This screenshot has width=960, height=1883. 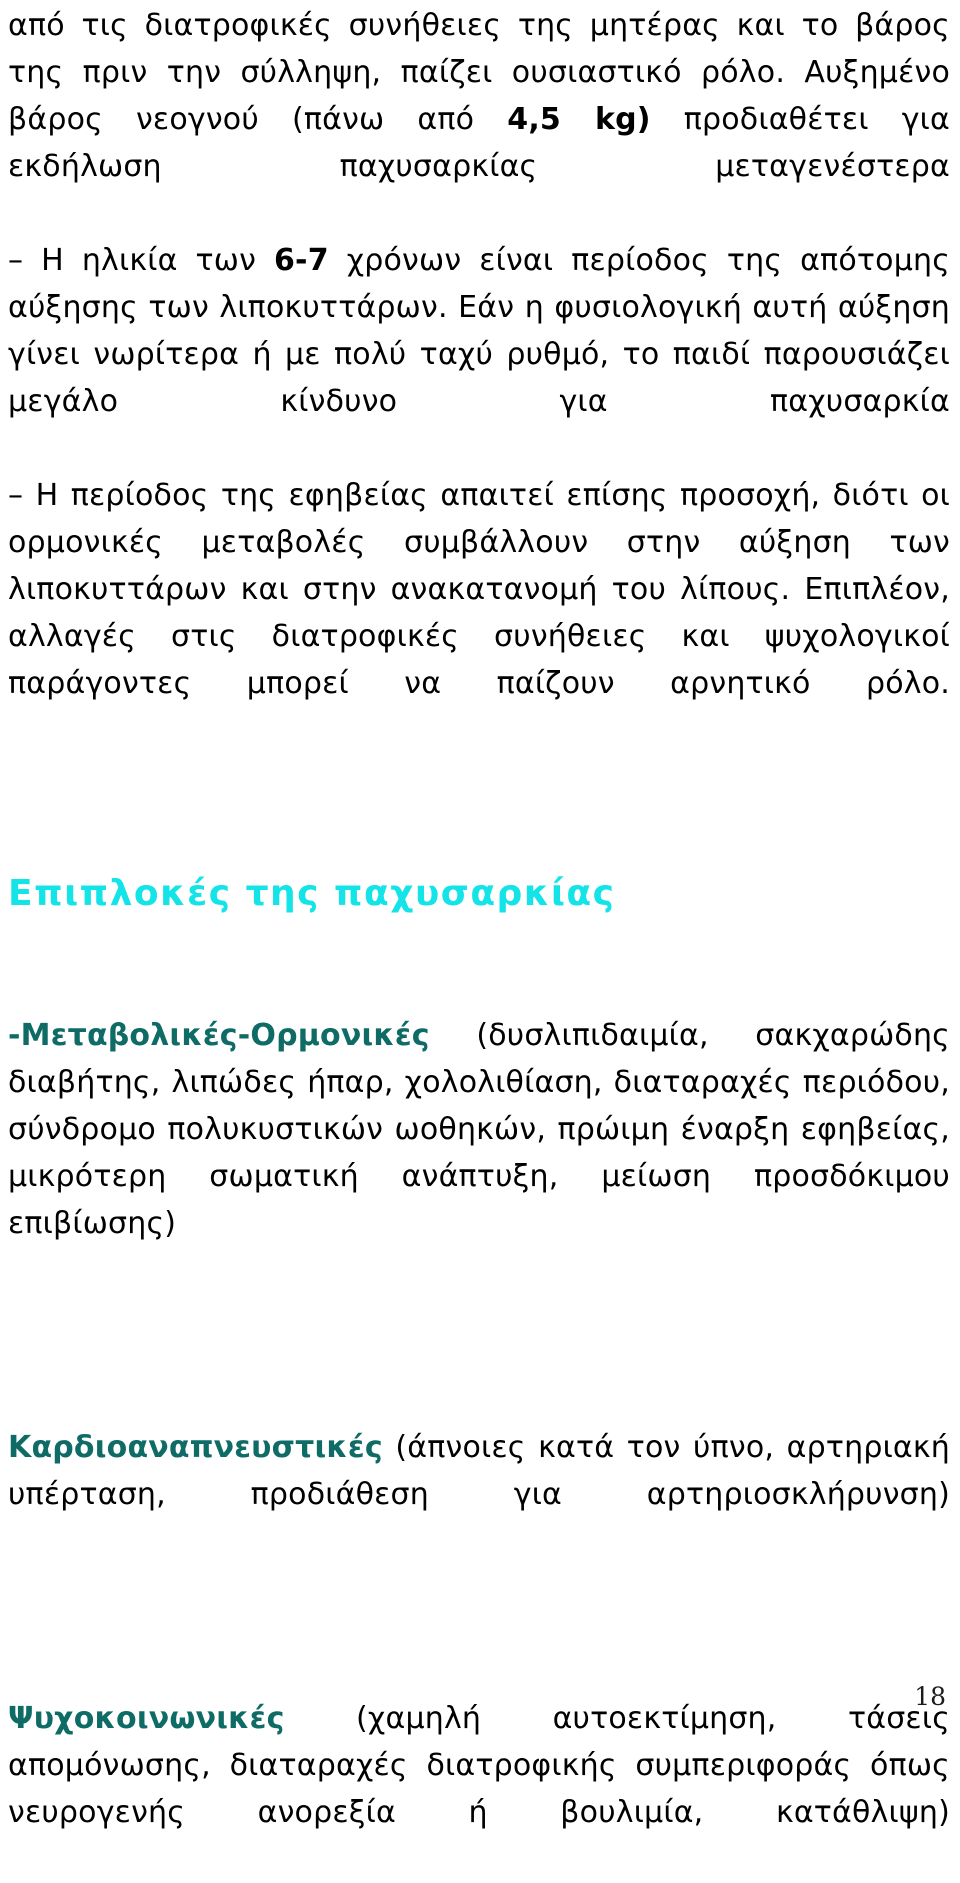 What do you see at coordinates (141, 260) in the screenshot?
I see `bullet-age-text-lead: – Η ηλικία των` at bounding box center [141, 260].